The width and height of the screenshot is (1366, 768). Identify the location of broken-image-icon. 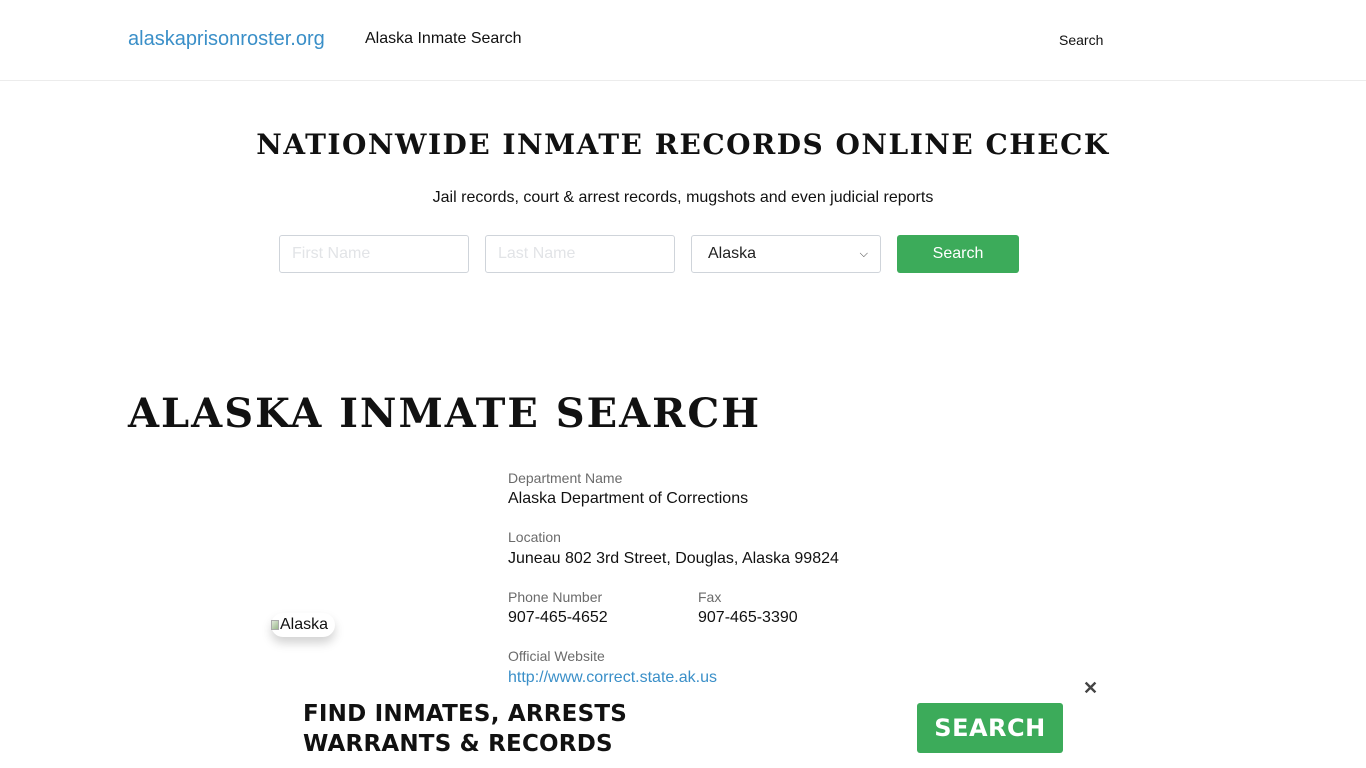
(275, 625).